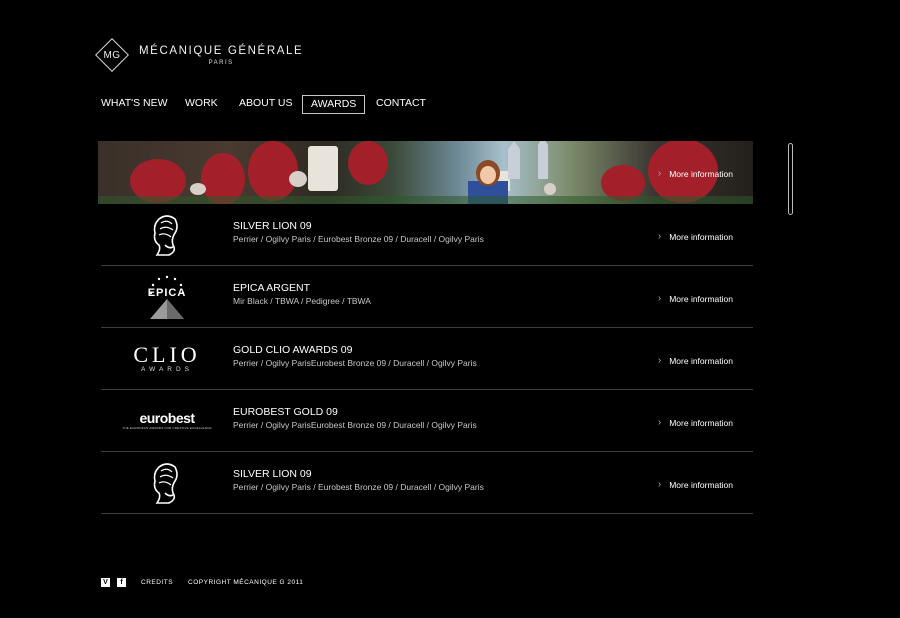  What do you see at coordinates (401, 103) in the screenshot?
I see `nav-item-contact: CONTACT` at bounding box center [401, 103].